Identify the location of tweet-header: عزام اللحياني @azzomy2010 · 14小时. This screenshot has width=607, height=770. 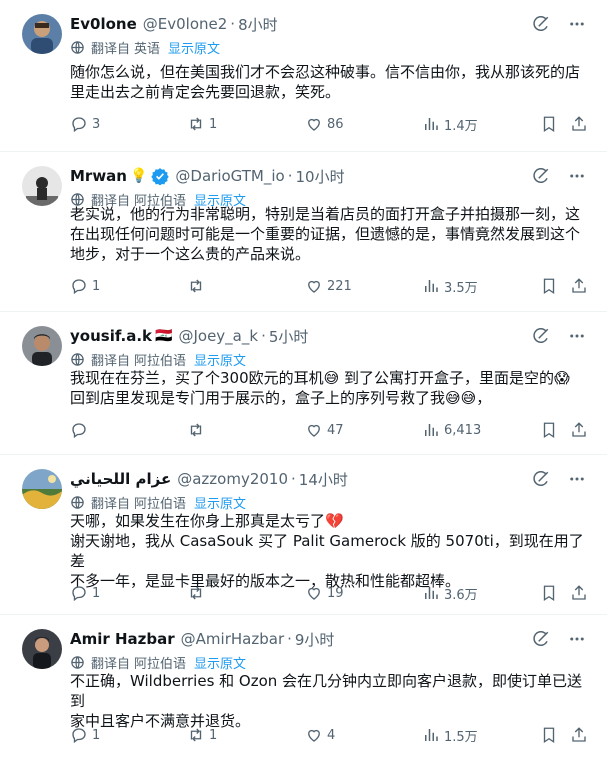
(209, 479).